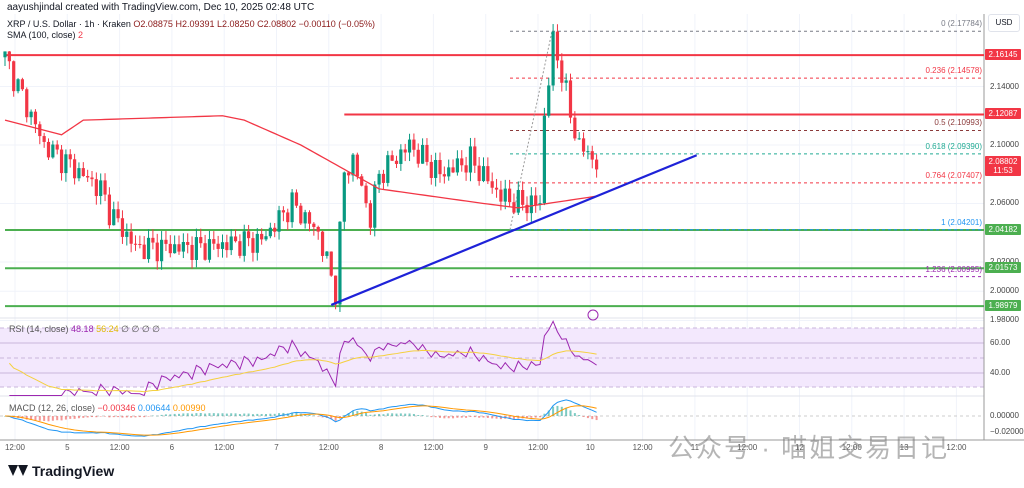 The height and width of the screenshot is (488, 1024). What do you see at coordinates (381, 447) in the screenshot?
I see `time-tick: 8` at bounding box center [381, 447].